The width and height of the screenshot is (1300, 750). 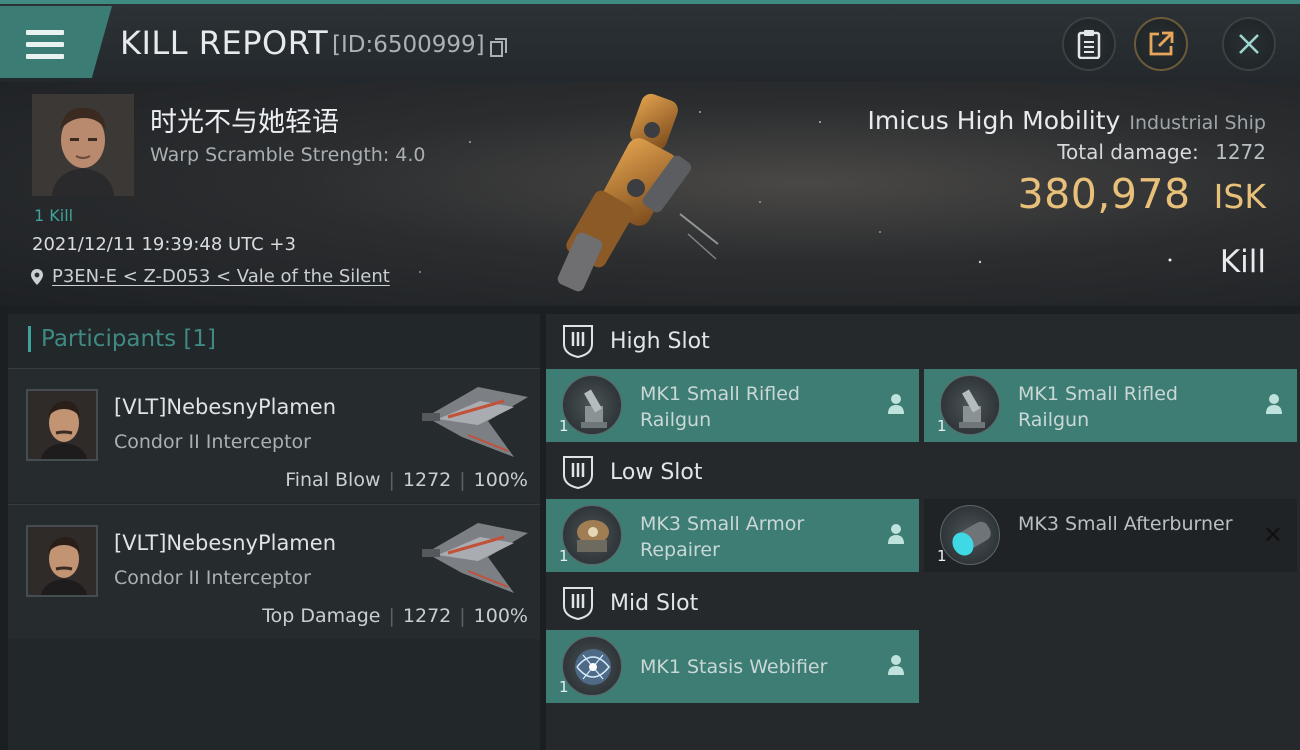 I want to click on share-icon, so click(x=1161, y=43).